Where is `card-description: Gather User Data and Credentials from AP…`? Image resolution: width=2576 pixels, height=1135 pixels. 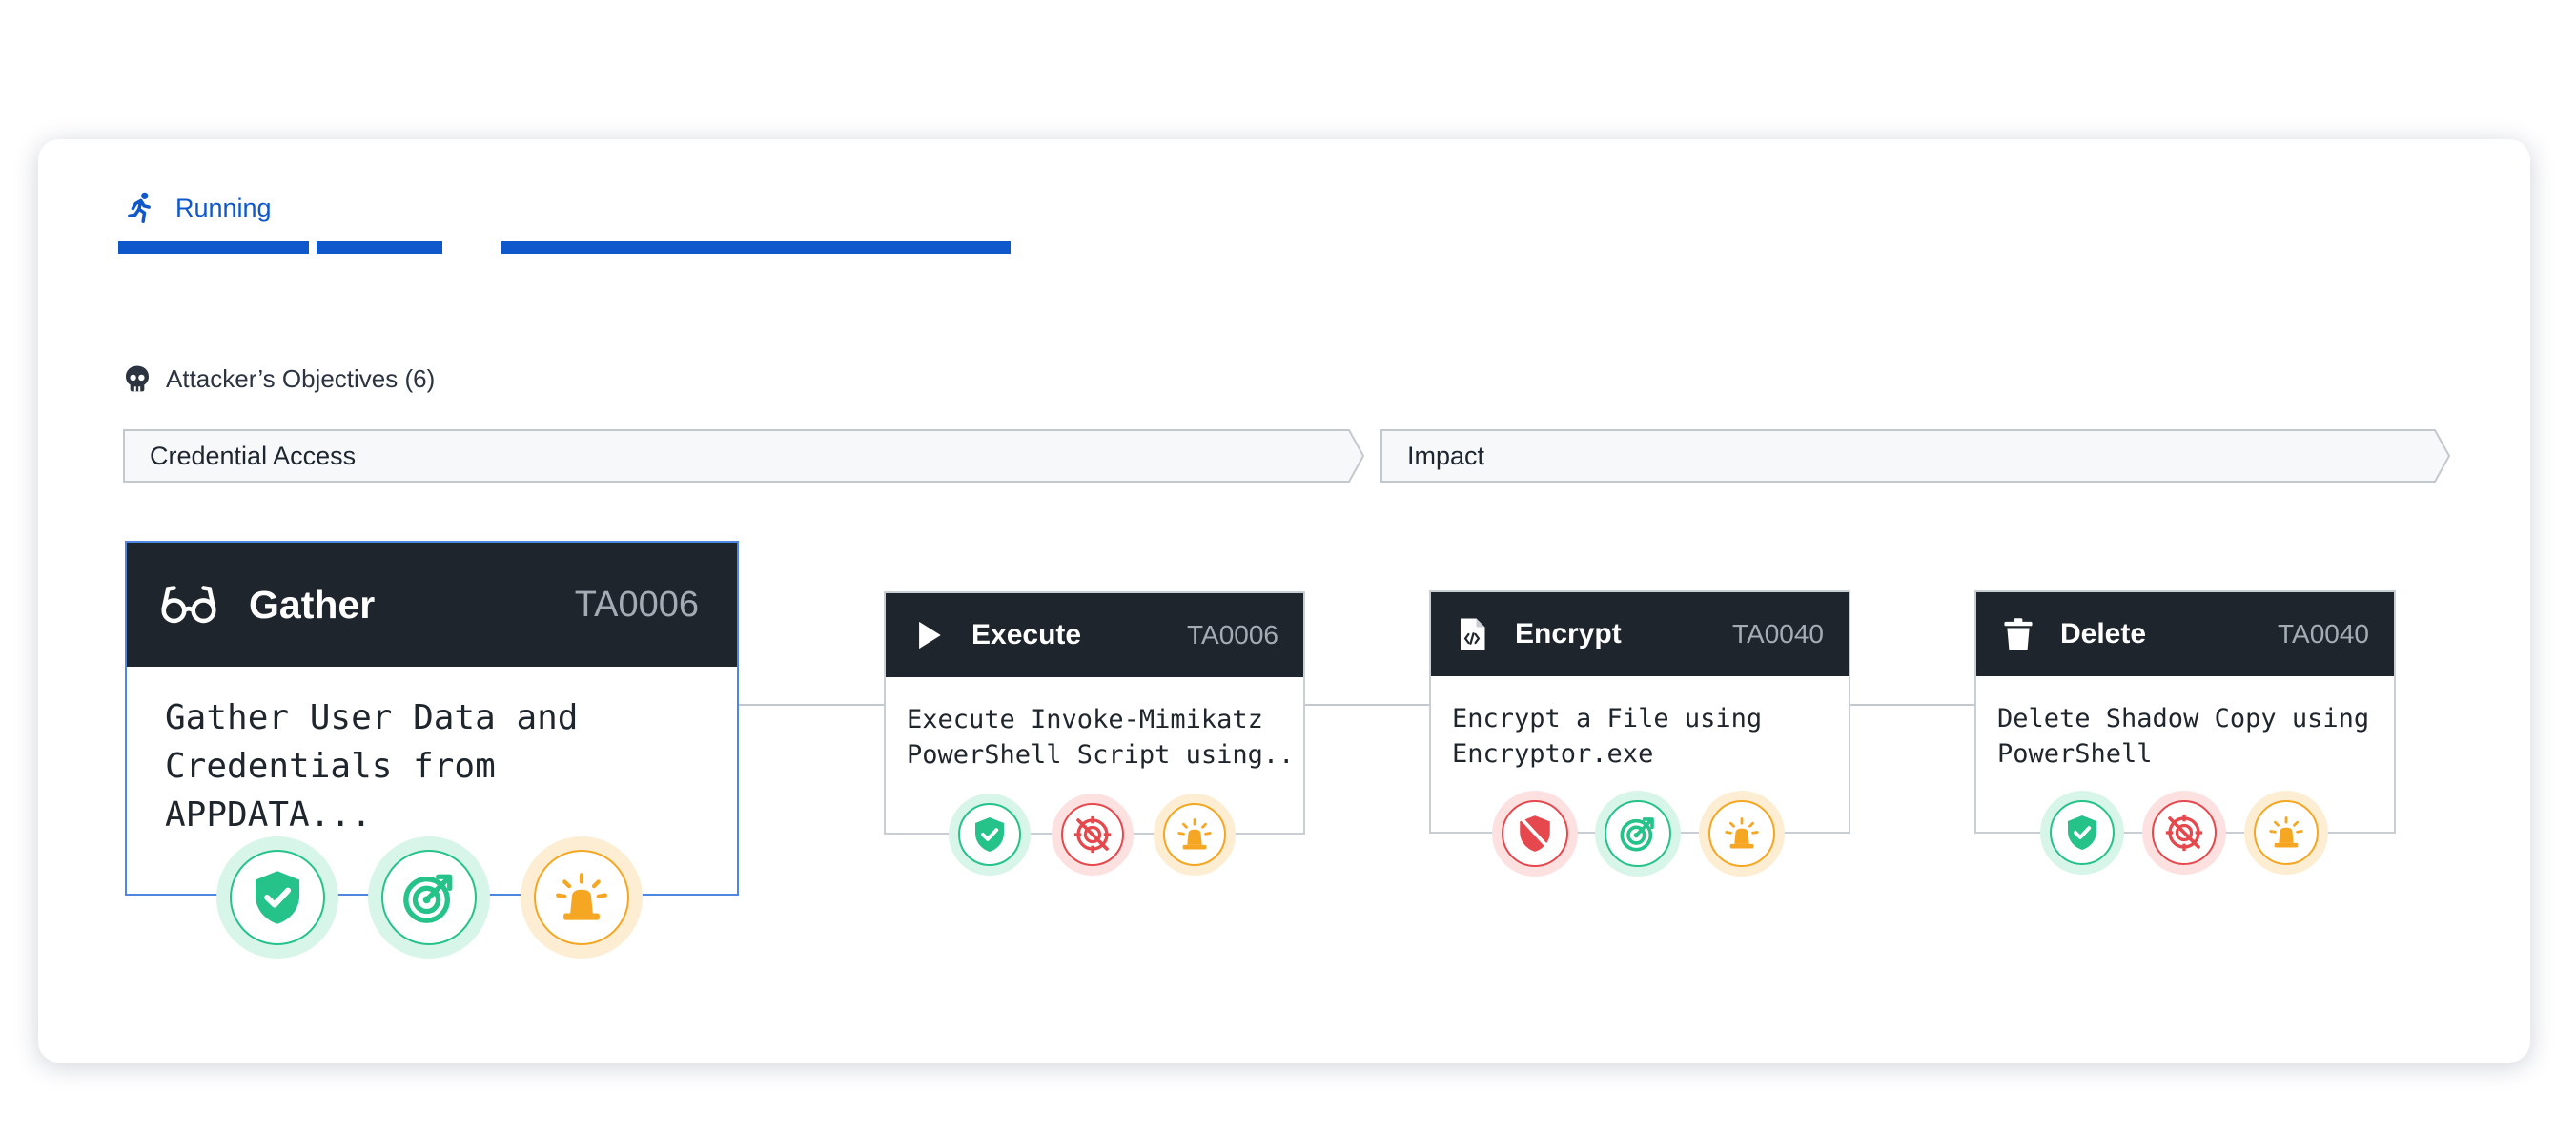 card-description: Gather User Data and Credentials from AP… is located at coordinates (372, 766).